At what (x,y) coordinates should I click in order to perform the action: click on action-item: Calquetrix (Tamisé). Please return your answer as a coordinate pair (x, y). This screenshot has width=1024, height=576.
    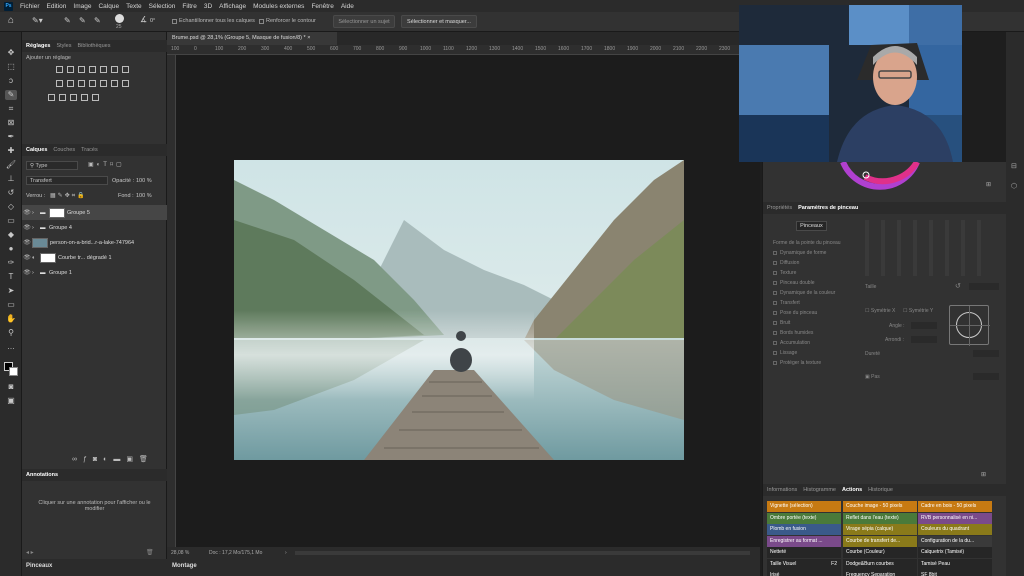
    Looking at the image, I should click on (955, 552).